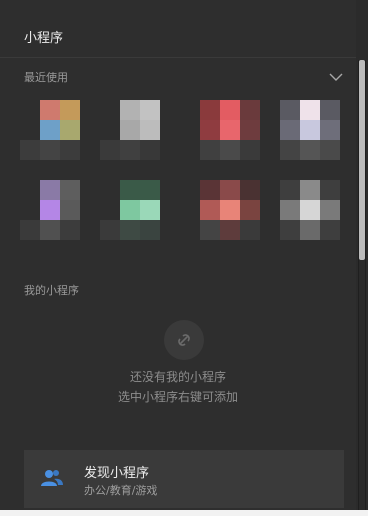 Image resolution: width=368 pixels, height=516 pixels. What do you see at coordinates (177, 397) in the screenshot?
I see `empty-state-line2: 选中小程序右键可添加` at bounding box center [177, 397].